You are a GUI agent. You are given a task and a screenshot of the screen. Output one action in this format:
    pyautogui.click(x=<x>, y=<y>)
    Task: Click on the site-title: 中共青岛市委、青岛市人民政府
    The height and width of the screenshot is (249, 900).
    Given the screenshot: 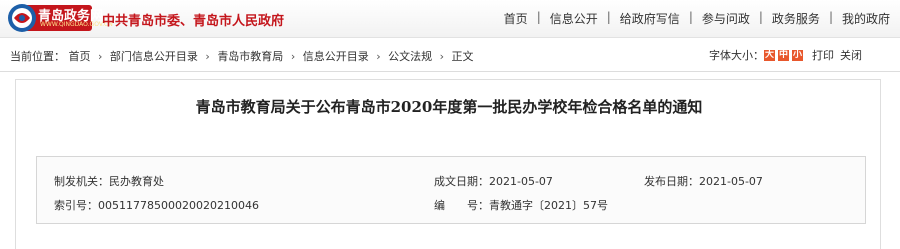 What is the action you would take?
    pyautogui.click(x=193, y=21)
    